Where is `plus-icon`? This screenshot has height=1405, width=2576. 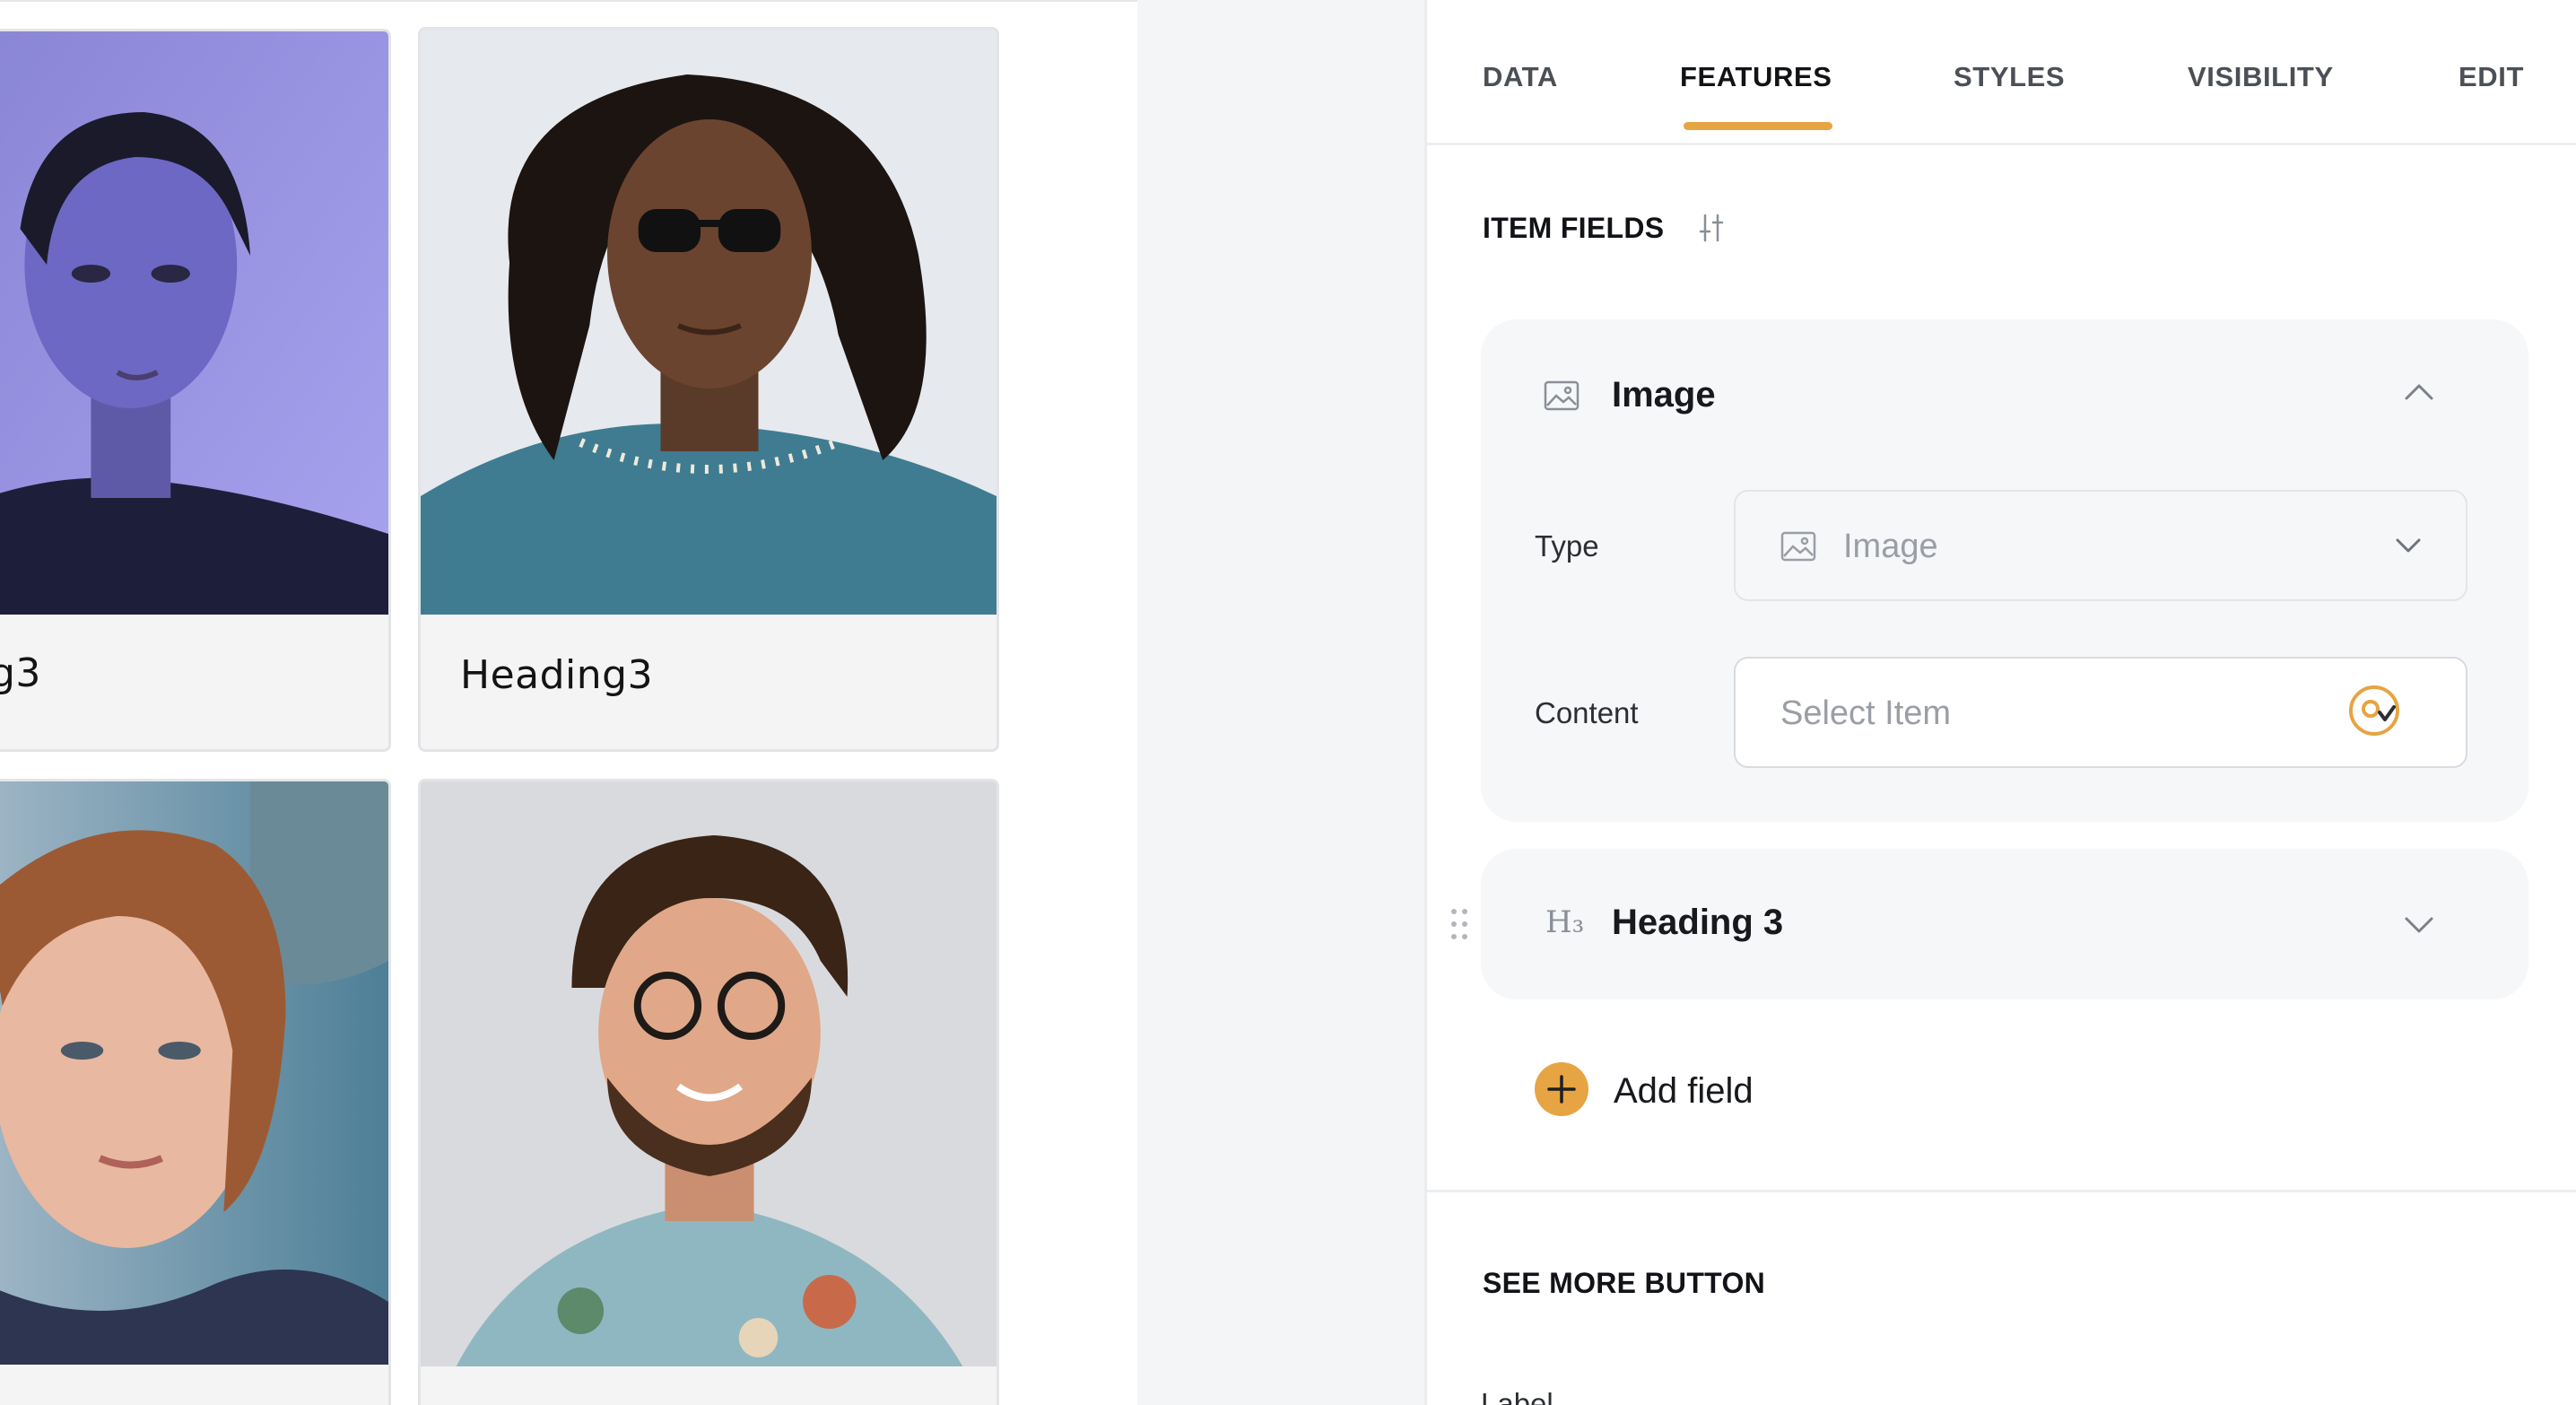
plus-icon is located at coordinates (1561, 1089).